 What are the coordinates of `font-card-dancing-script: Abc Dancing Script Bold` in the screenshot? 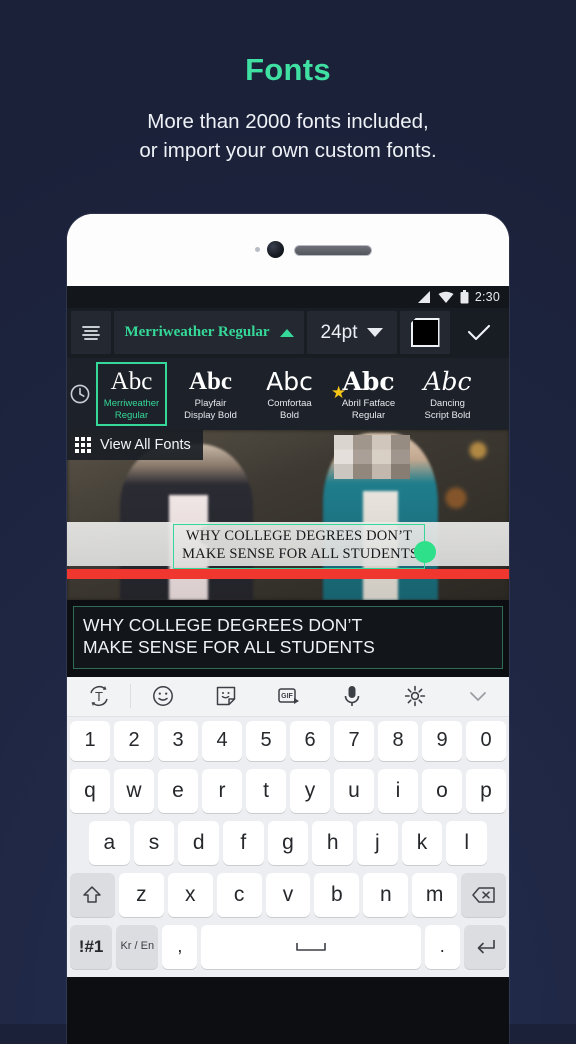 It's located at (447, 394).